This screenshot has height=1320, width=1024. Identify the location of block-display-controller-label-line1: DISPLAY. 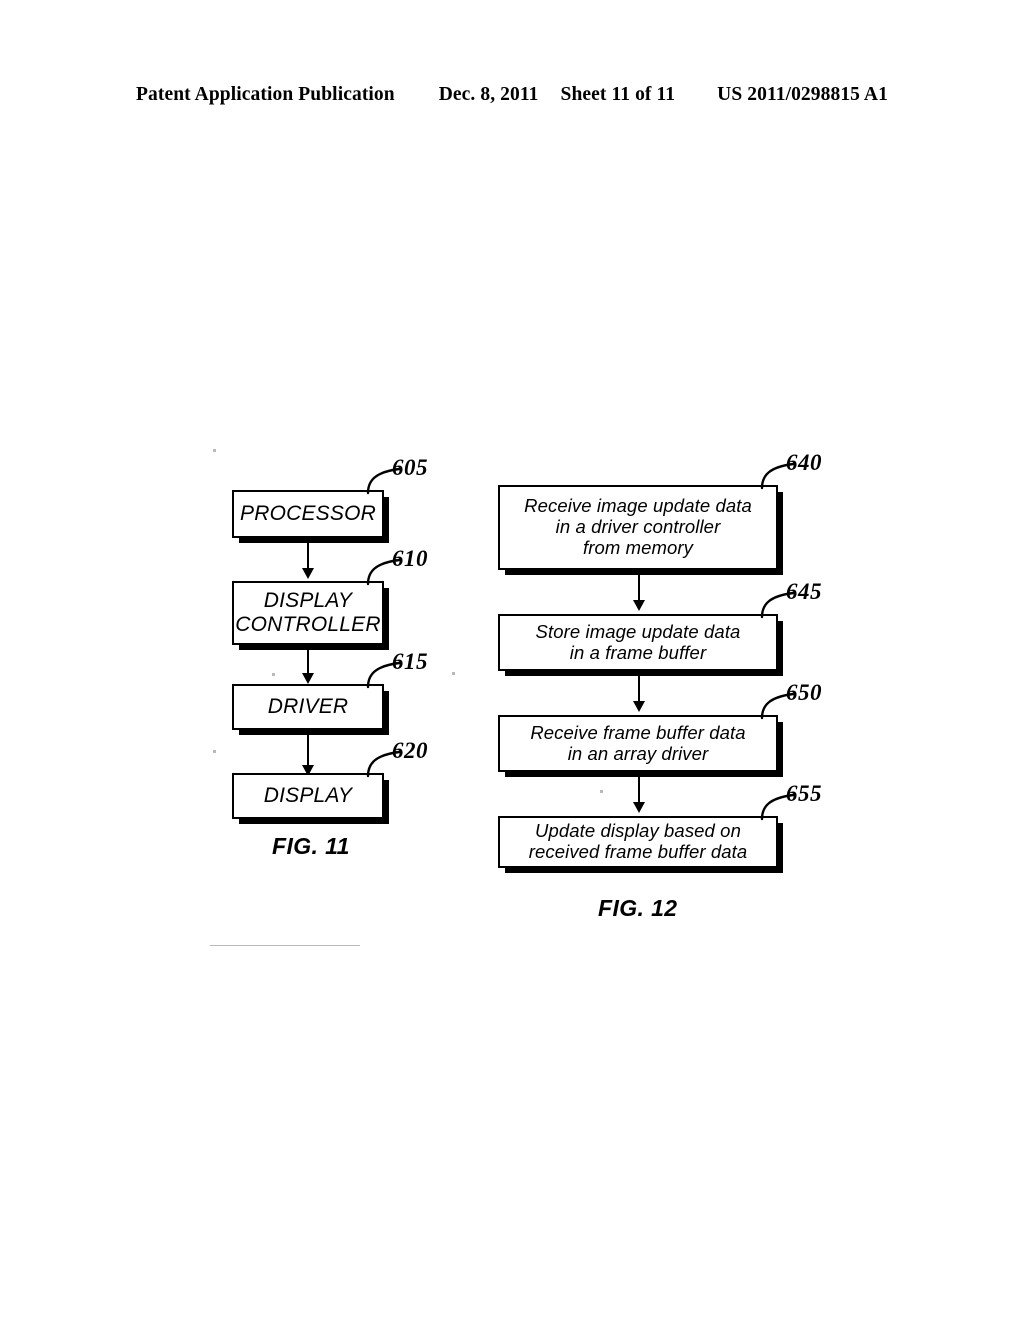
(308, 601).